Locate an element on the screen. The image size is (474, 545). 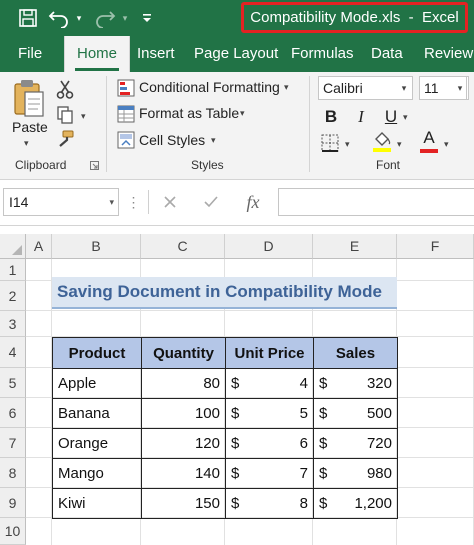
row-header-10: 10 is located at coordinates (13, 531).